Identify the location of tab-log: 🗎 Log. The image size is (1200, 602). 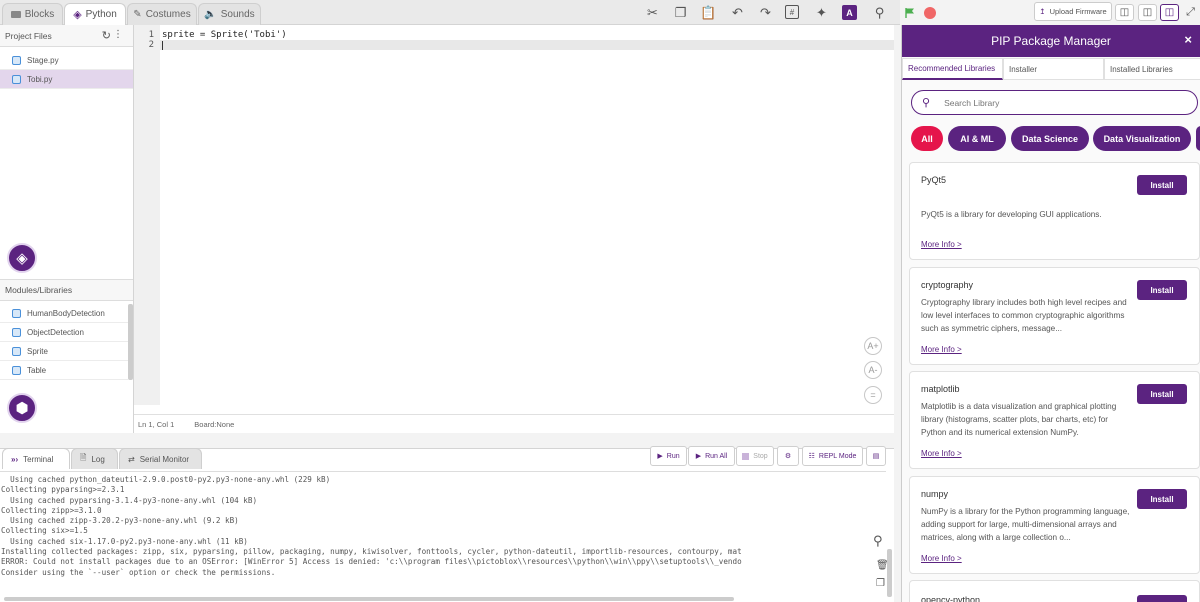
(94, 458).